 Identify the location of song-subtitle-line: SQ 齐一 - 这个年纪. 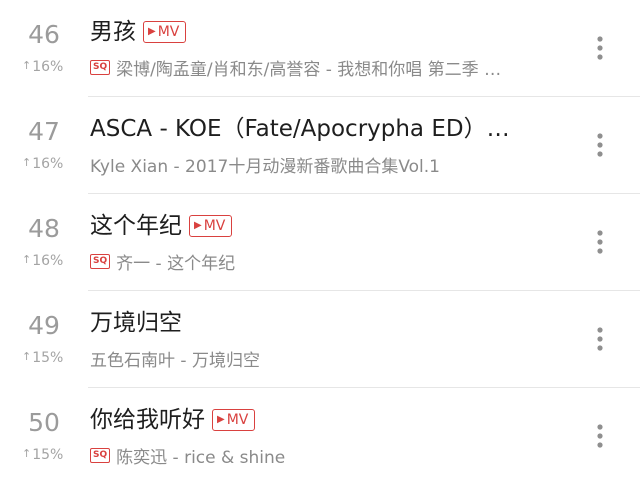
(325, 261).